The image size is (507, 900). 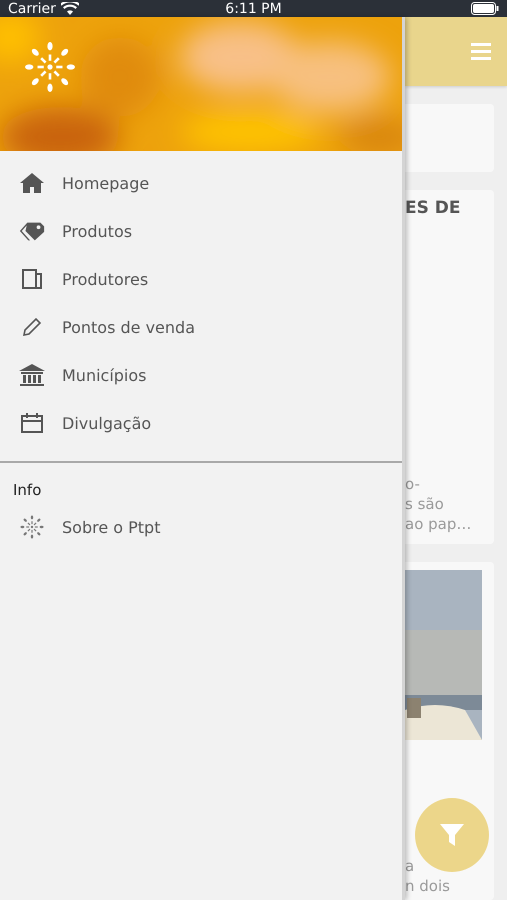 What do you see at coordinates (32, 327) in the screenshot?
I see `pencil-icon` at bounding box center [32, 327].